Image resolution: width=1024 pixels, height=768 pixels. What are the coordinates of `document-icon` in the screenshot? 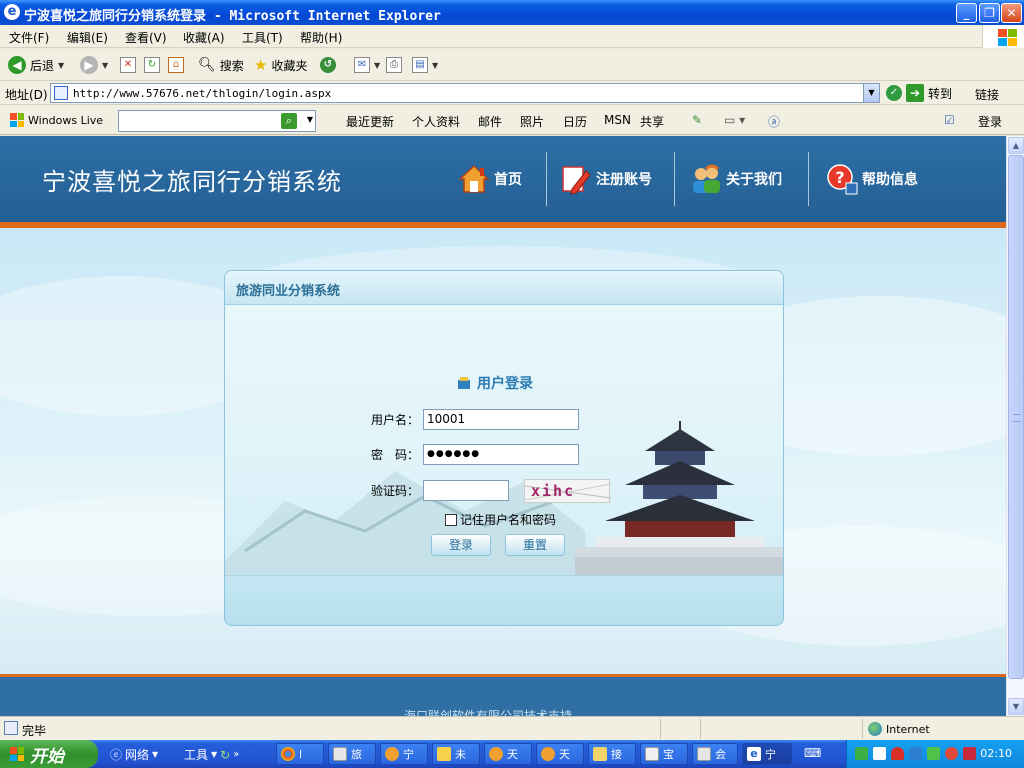 It's located at (340, 754).